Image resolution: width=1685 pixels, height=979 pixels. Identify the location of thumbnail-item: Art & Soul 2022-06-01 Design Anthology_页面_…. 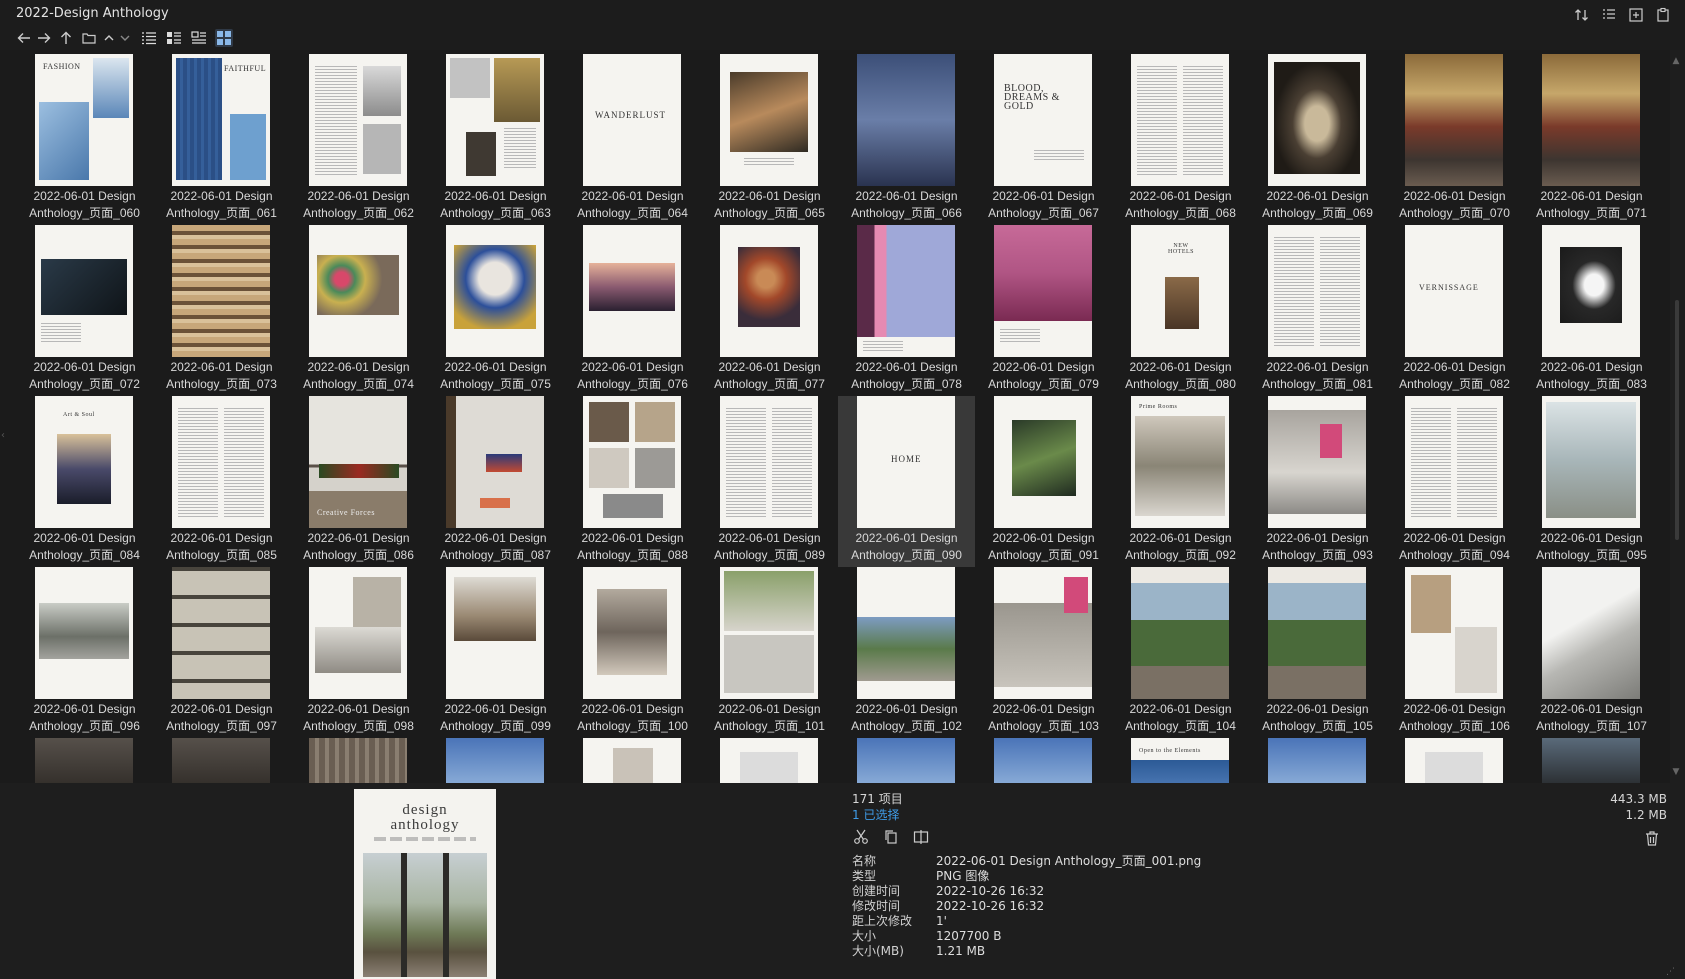
(84, 481).